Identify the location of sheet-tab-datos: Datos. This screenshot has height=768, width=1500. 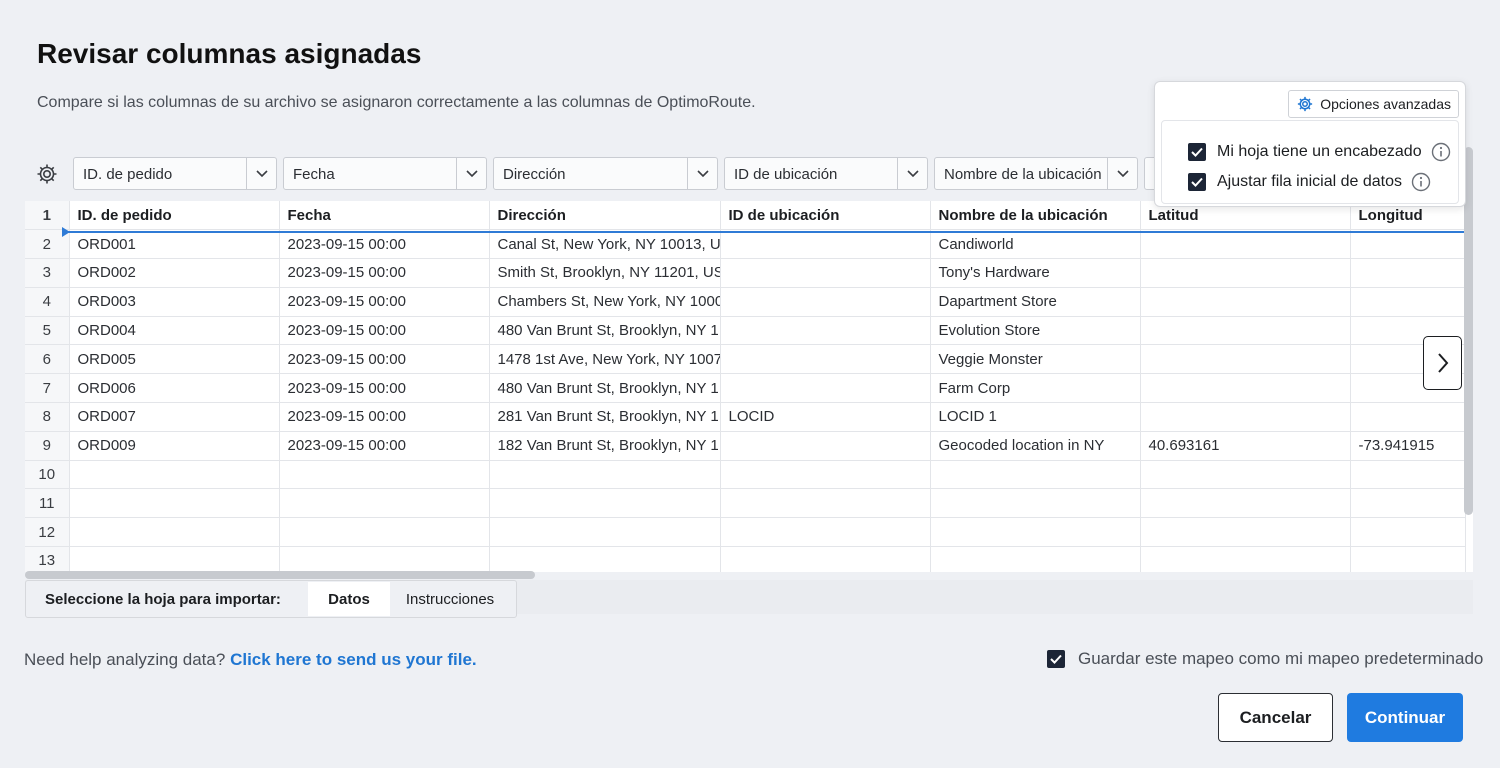
(349, 599).